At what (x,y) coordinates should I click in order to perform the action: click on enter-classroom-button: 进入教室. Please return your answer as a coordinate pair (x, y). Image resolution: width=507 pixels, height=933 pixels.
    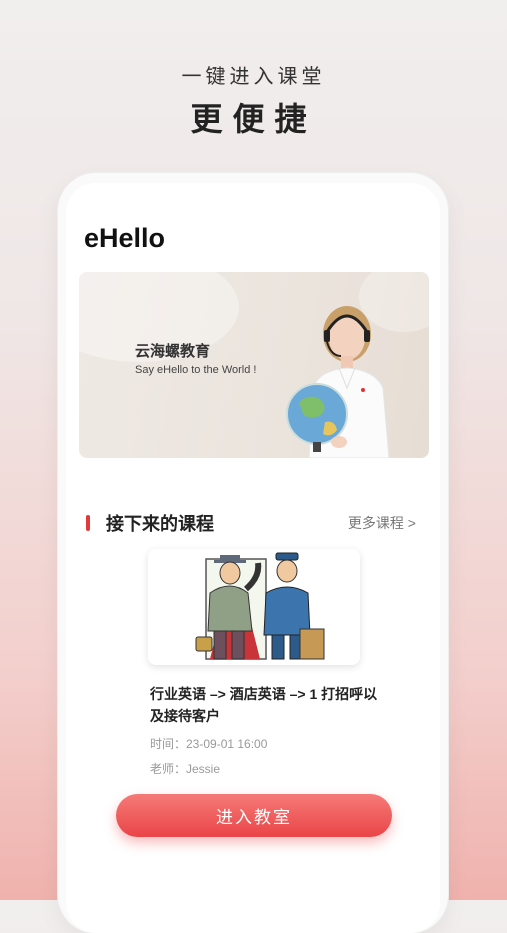
    Looking at the image, I should click on (254, 815).